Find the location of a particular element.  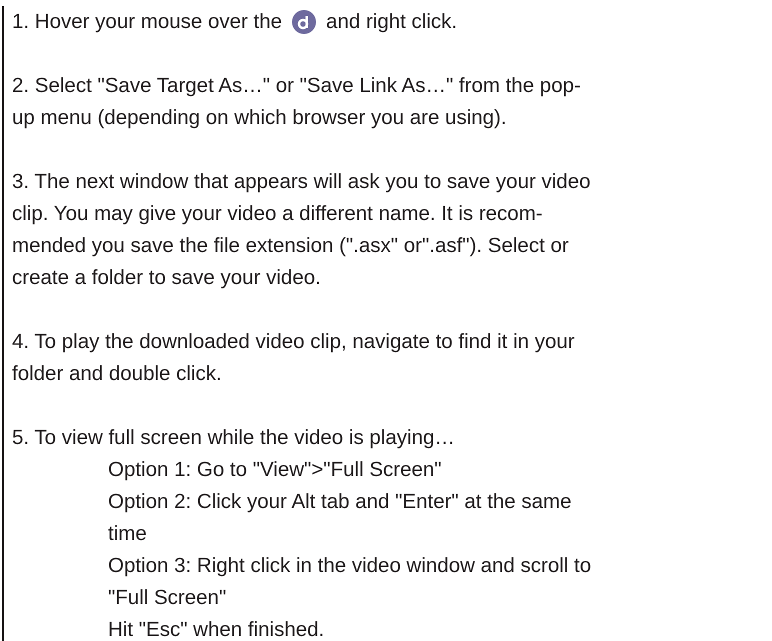

step-text: 4. To play the downloaded video clip, navigate to find it in your folder and double click. is located at coordinates (294, 358).